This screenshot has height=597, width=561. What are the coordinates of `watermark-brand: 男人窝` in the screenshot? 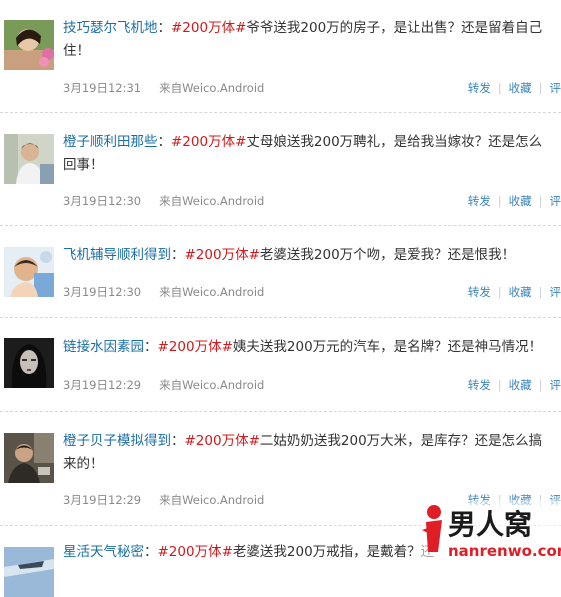 It's located at (490, 524).